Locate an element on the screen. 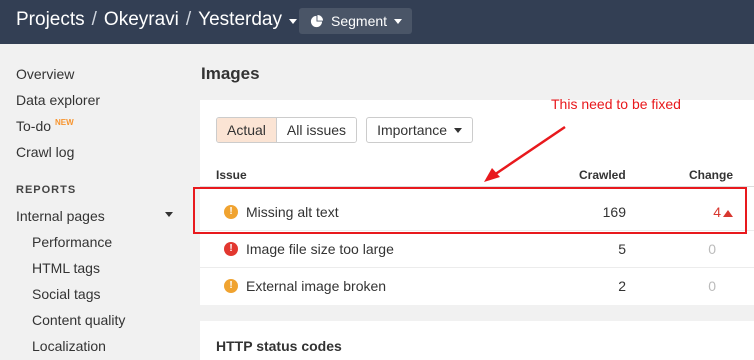 This screenshot has height=360, width=754. new-badge: NEW is located at coordinates (64, 122).